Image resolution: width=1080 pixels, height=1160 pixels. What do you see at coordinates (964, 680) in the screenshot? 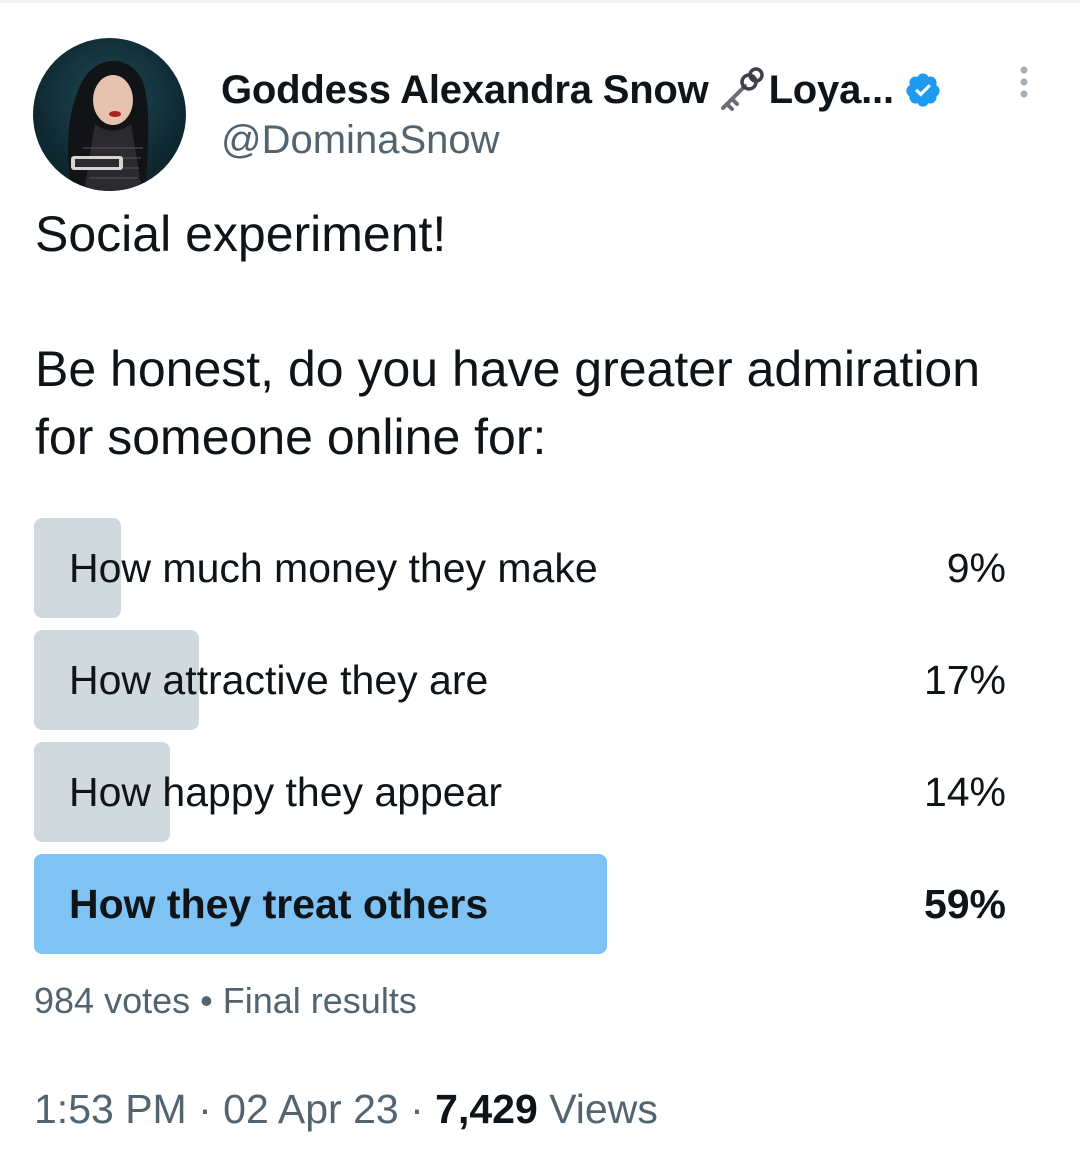
I see `poll-option-percent: 17%` at bounding box center [964, 680].